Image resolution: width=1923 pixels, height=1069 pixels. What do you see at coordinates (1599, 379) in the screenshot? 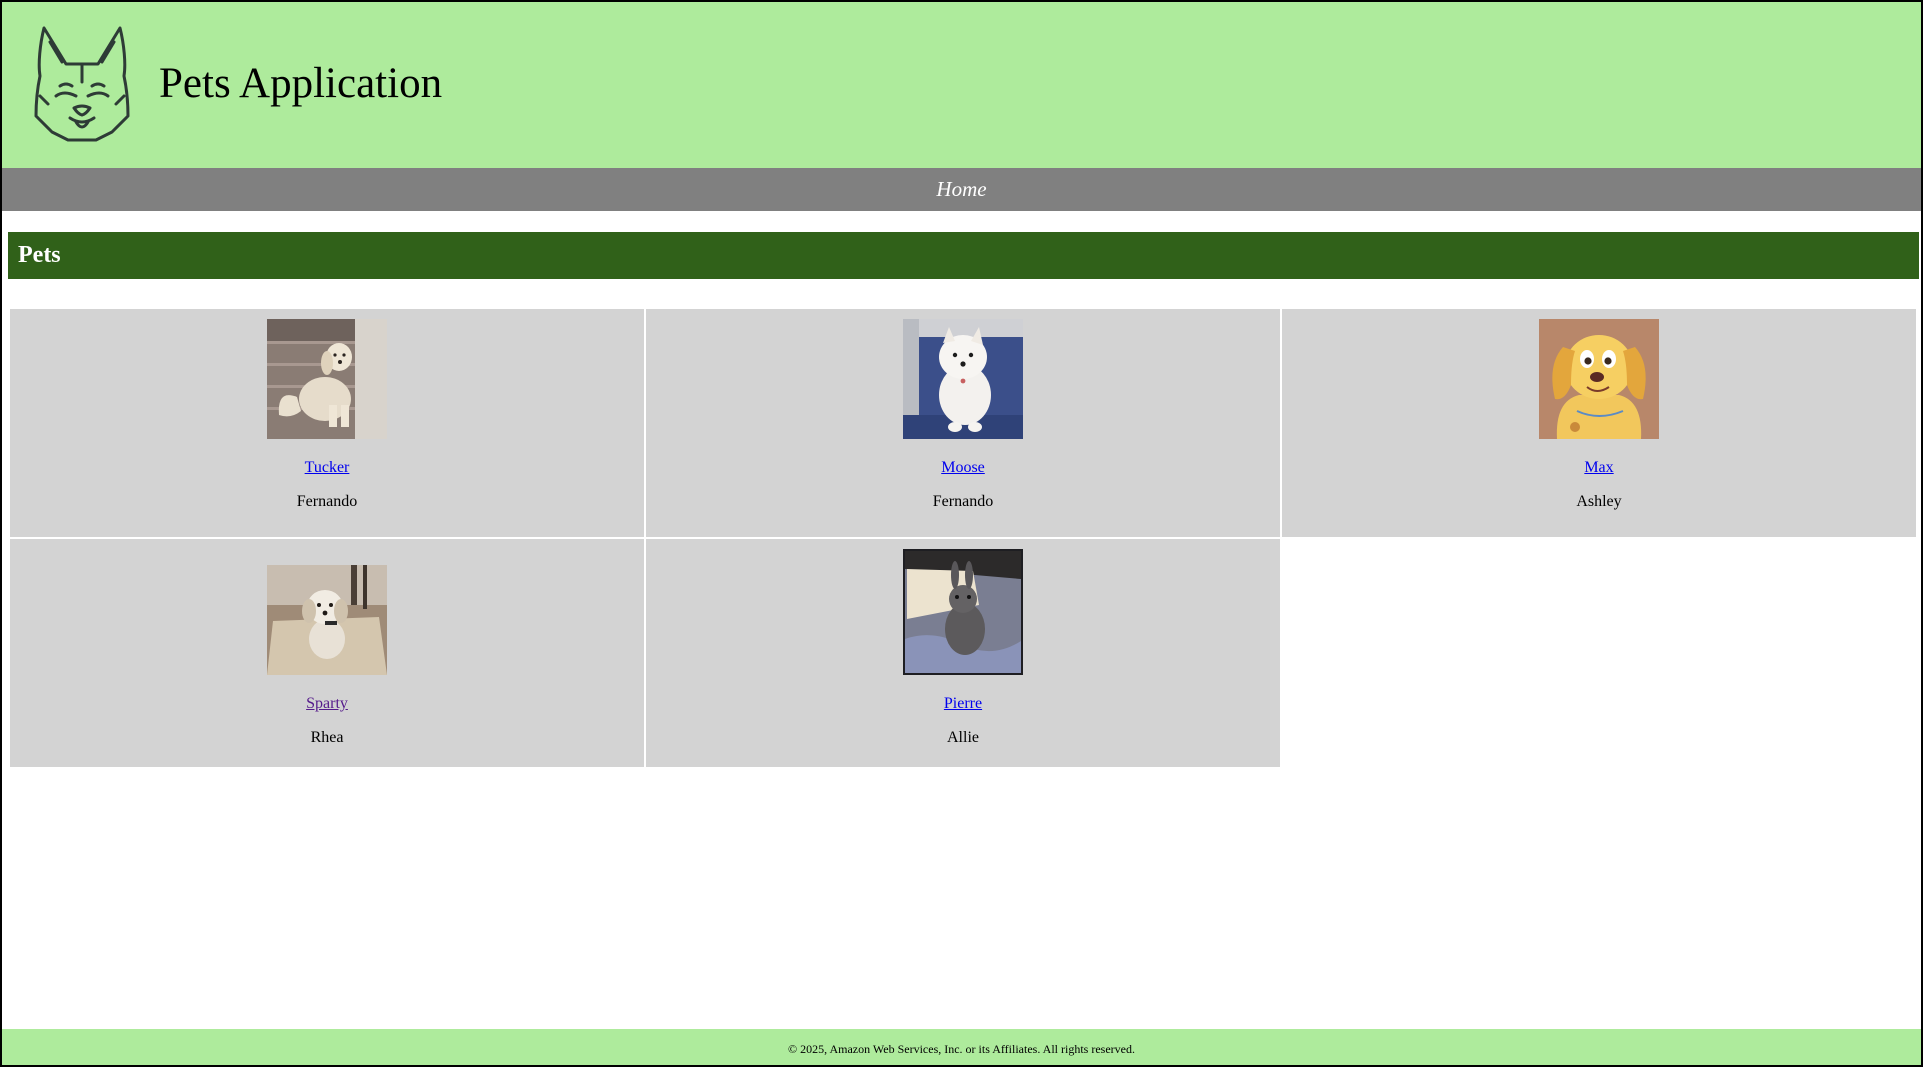
I see `pet-illustration-max` at bounding box center [1599, 379].